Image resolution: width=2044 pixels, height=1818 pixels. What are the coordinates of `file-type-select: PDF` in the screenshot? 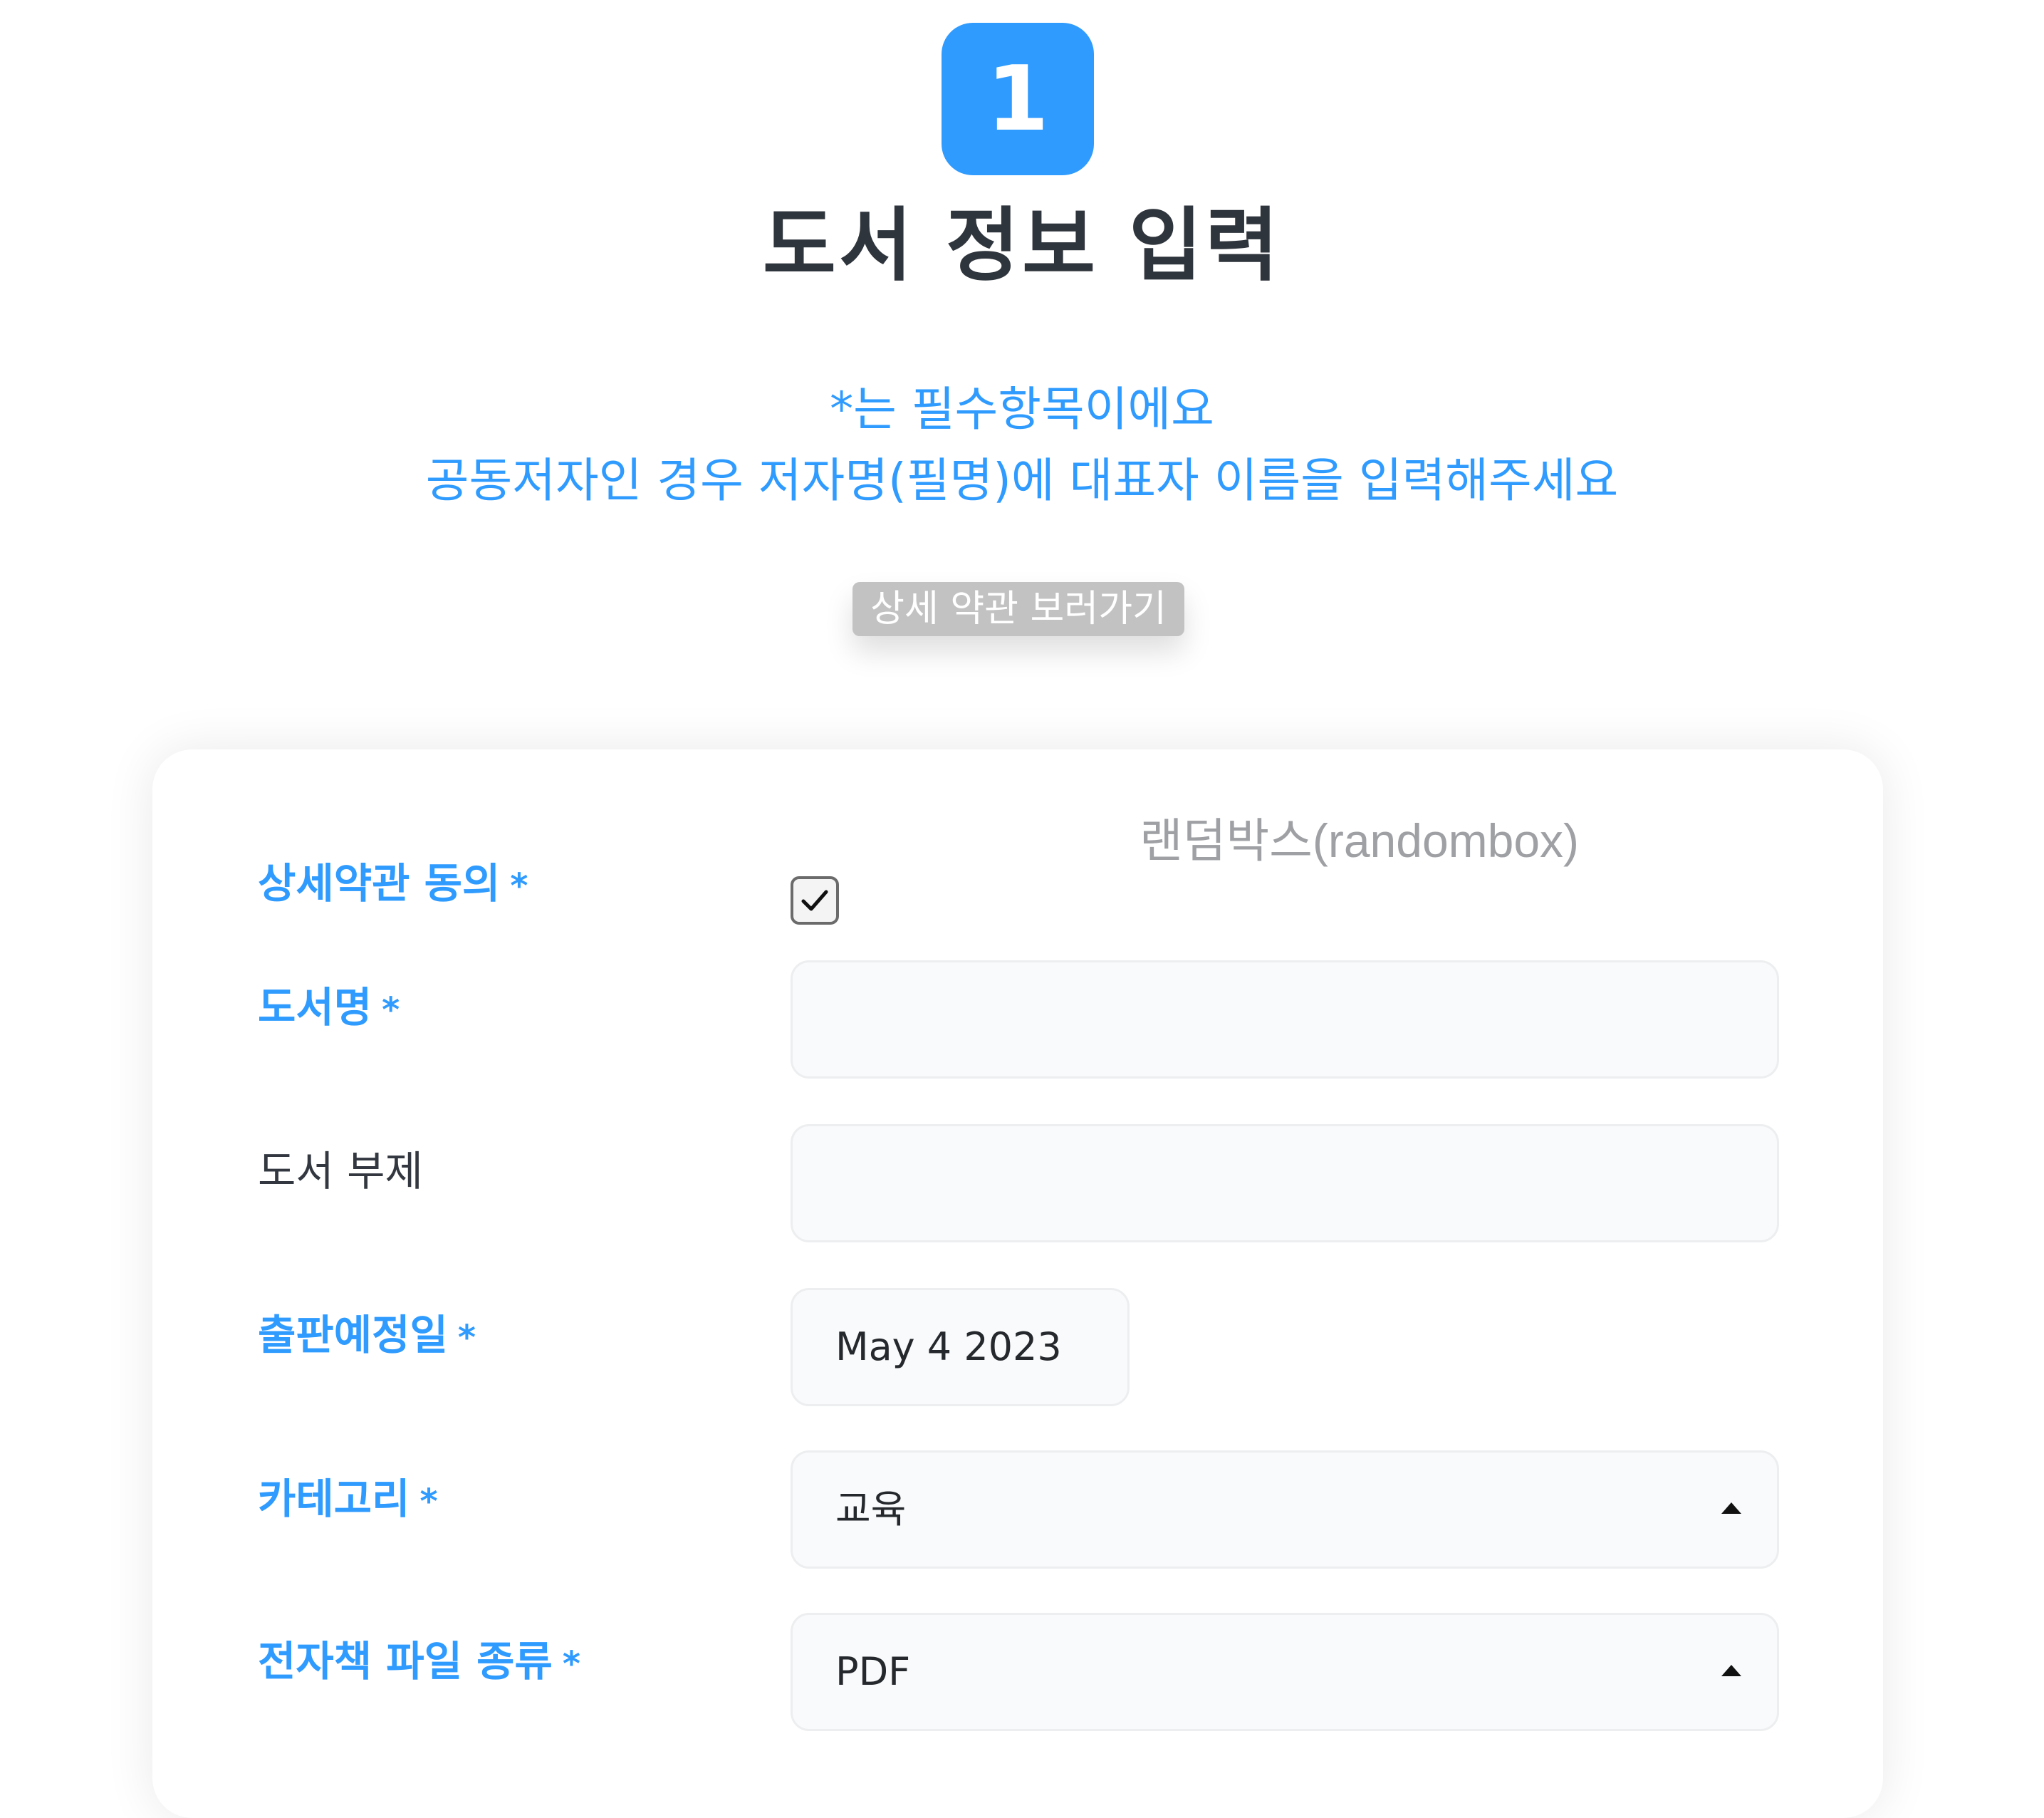 It's located at (1285, 1672).